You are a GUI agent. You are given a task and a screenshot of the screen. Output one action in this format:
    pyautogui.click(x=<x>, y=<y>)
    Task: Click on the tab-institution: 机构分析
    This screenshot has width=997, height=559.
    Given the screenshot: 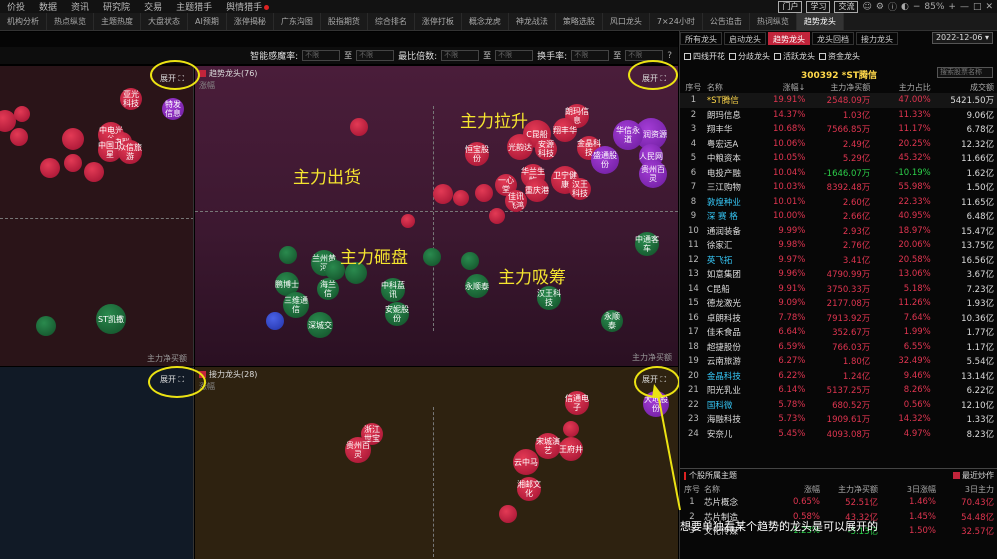 What is the action you would take?
    pyautogui.click(x=23, y=21)
    